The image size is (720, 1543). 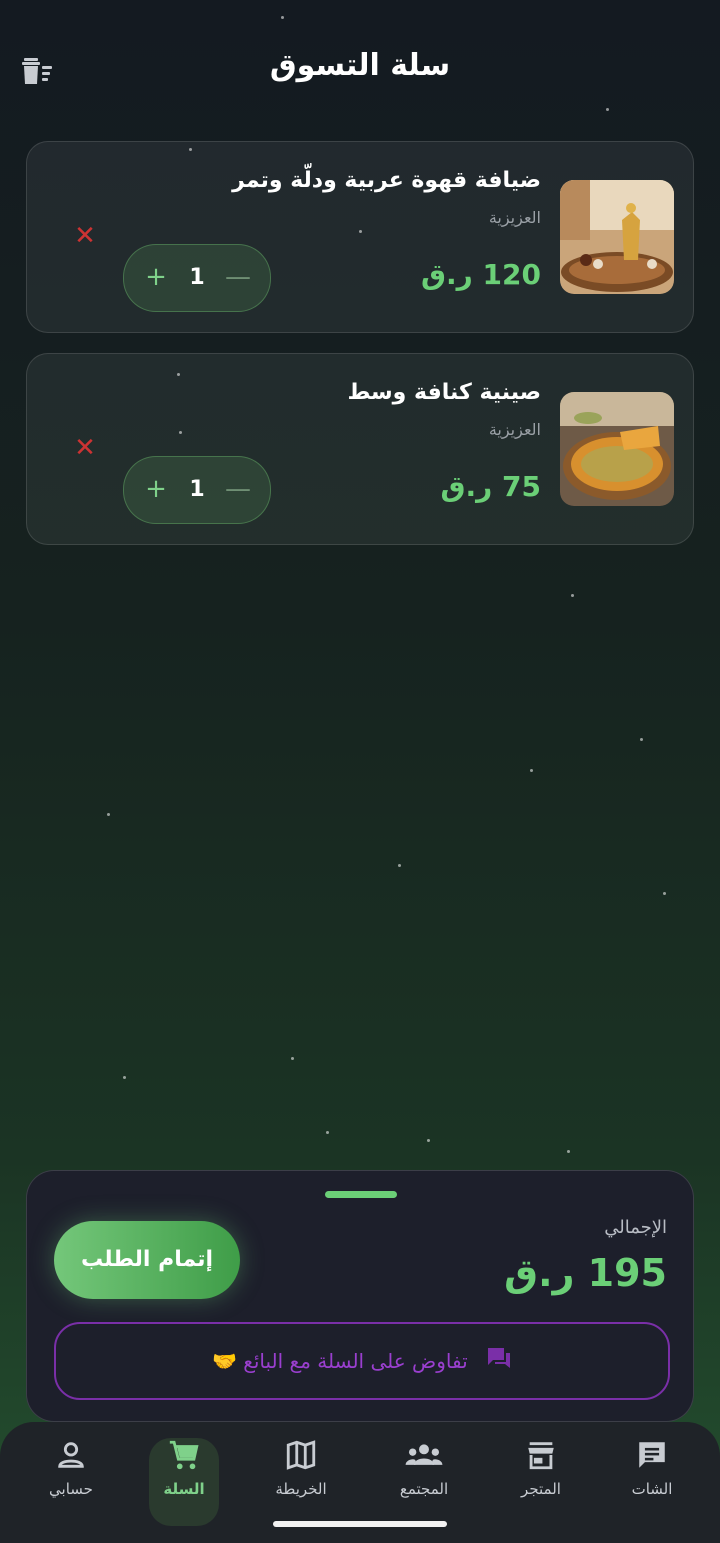 I want to click on nav-label: السلة, so click(x=184, y=1489).